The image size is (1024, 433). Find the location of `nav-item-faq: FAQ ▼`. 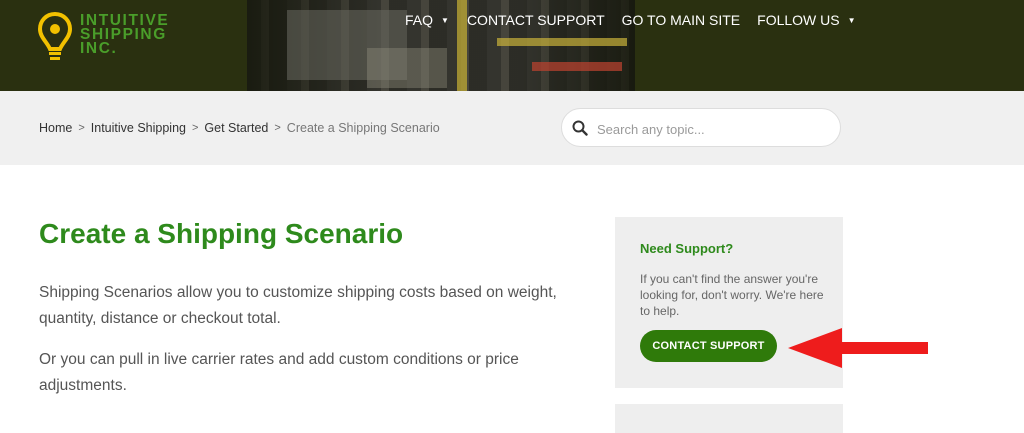

nav-item-faq: FAQ ▼ is located at coordinates (427, 20).